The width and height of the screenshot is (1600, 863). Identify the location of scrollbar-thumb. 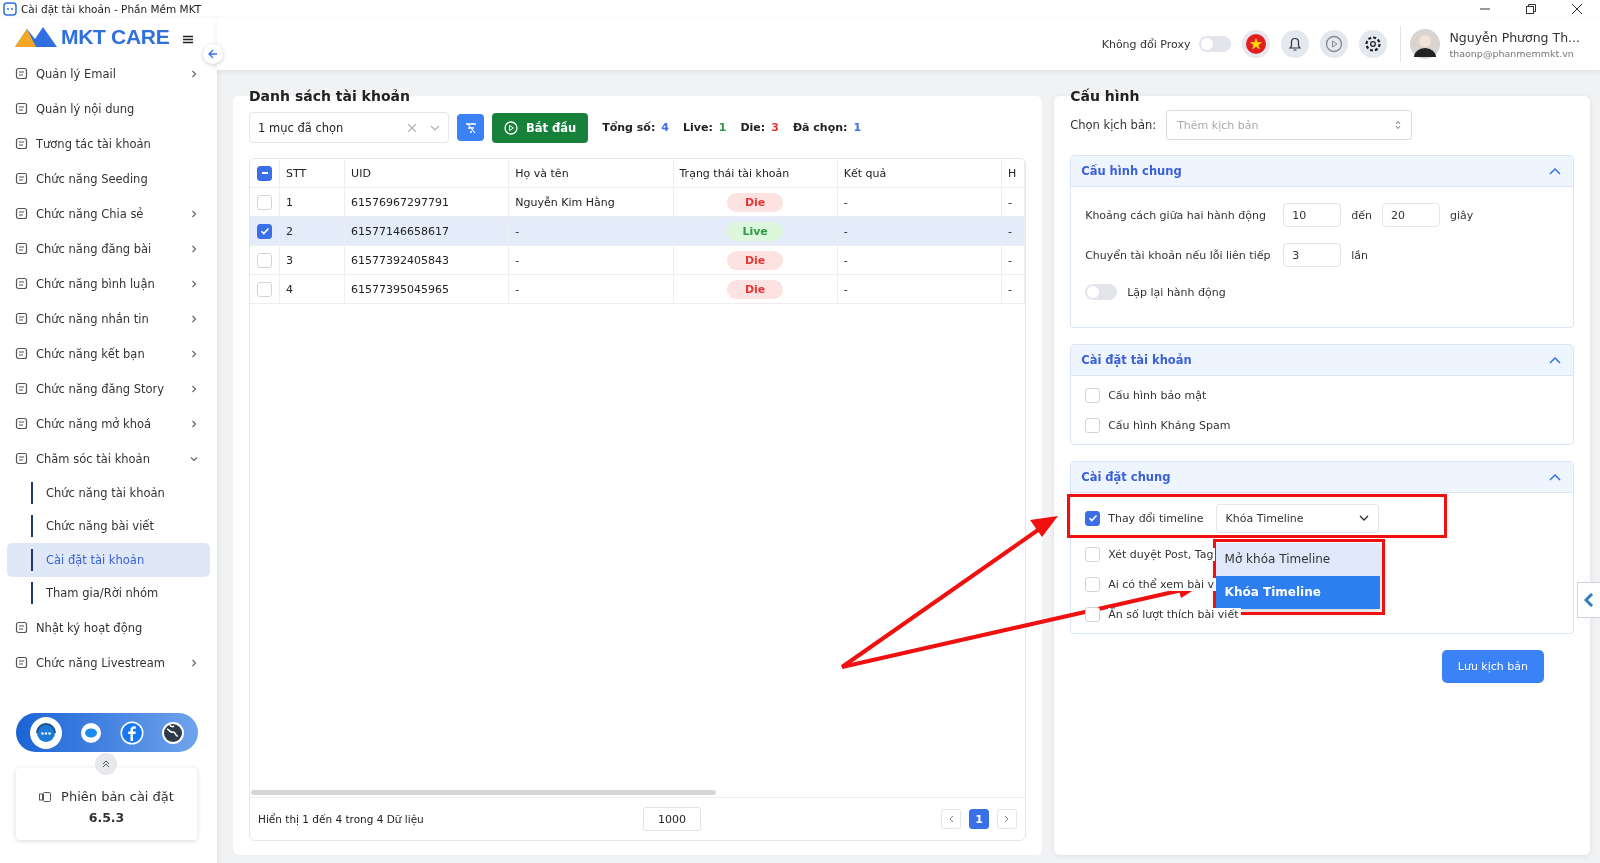
(483, 792).